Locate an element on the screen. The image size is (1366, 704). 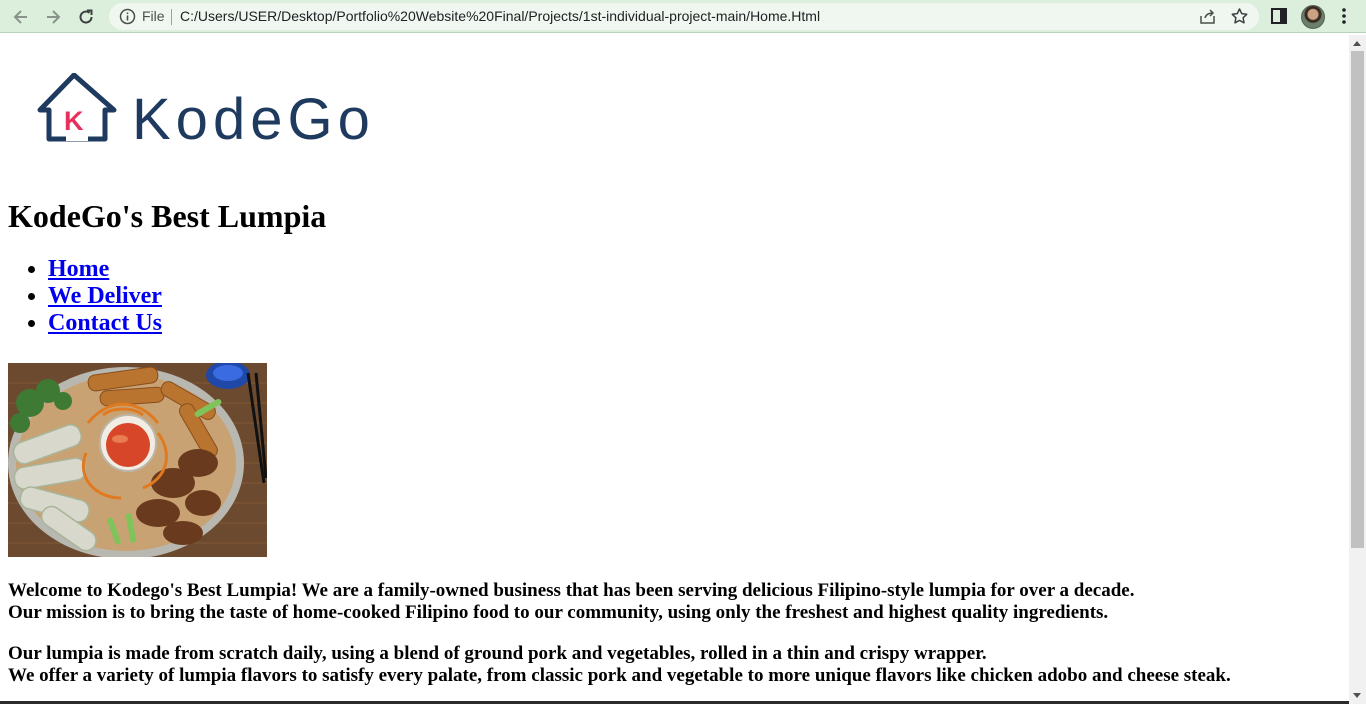
reload-button is located at coordinates (86, 17).